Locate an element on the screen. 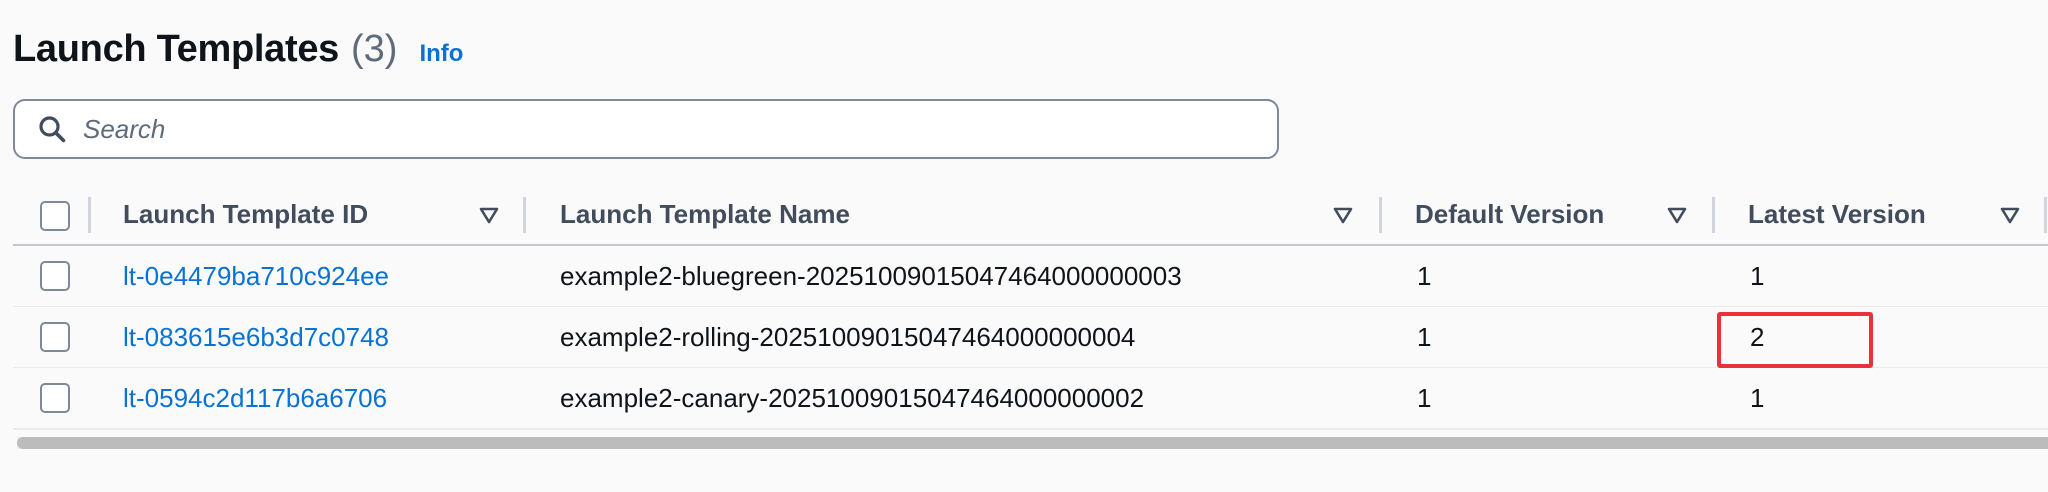 The image size is (2048, 492). launch-template-id-link: lt-083615e6b3d7c0748 is located at coordinates (256, 337).